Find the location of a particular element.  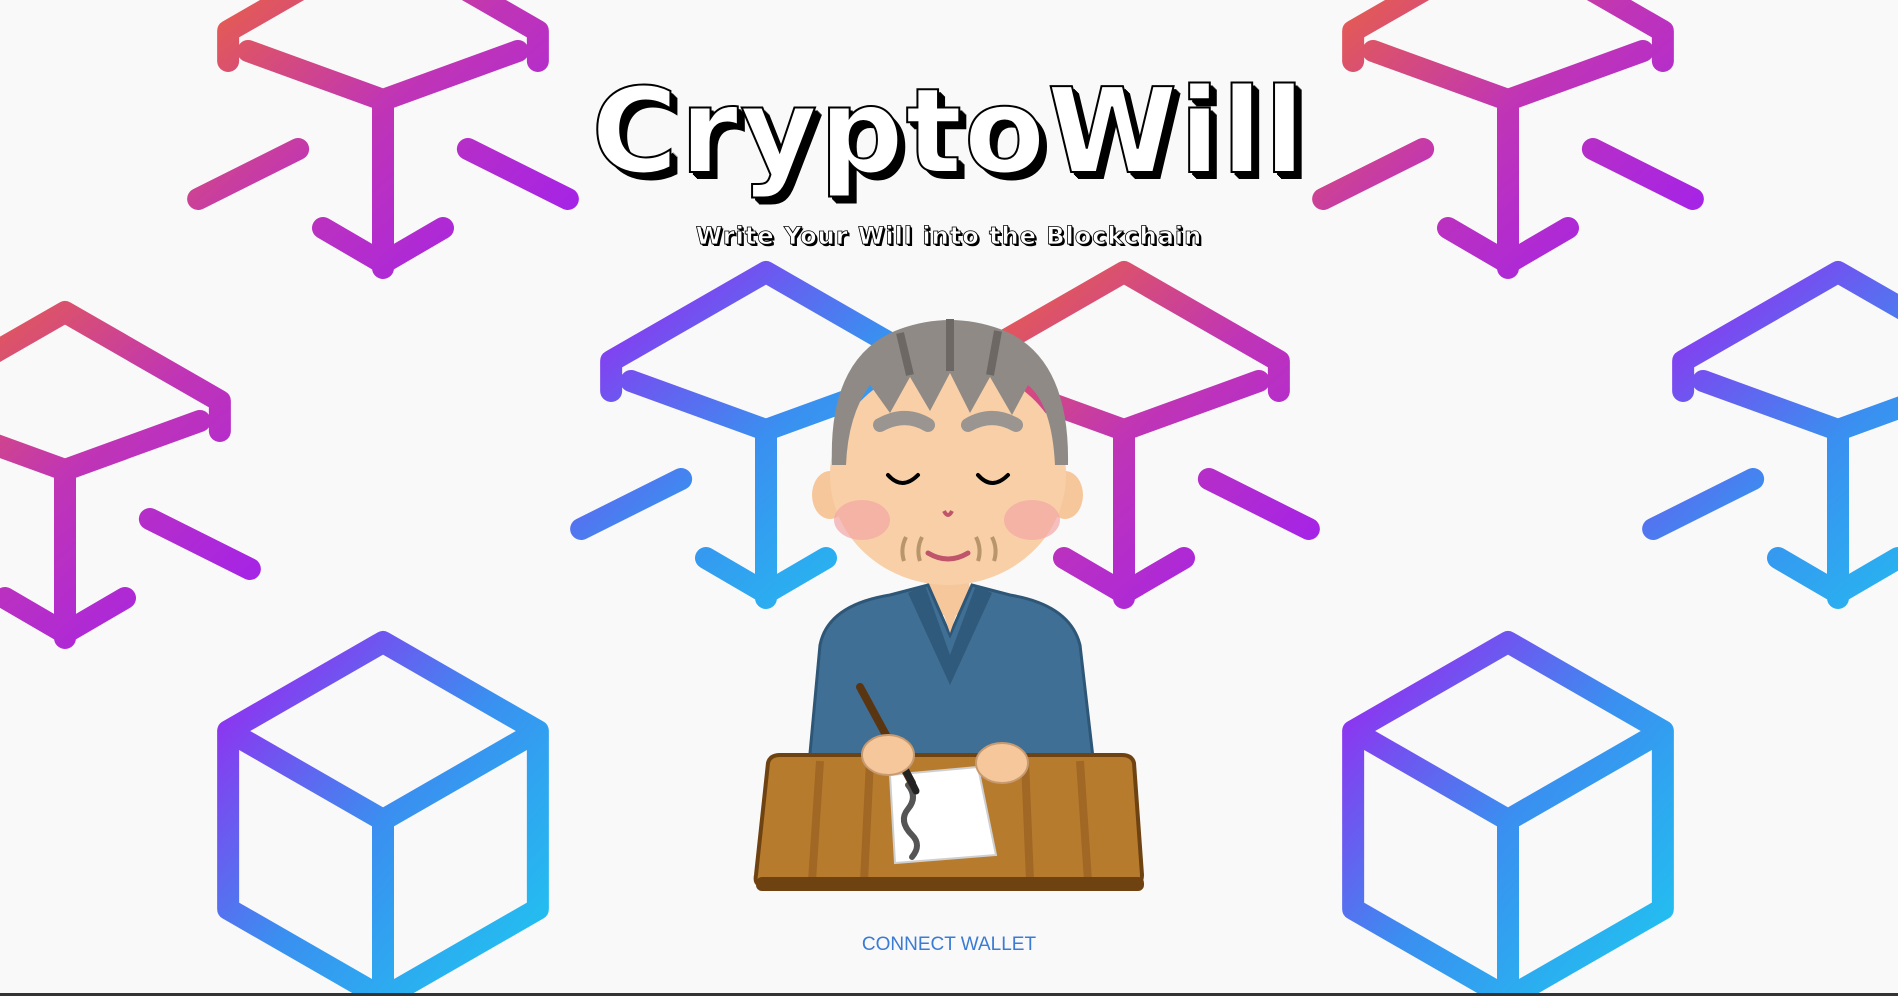

connect-wallet-button: CONNECT WALLET is located at coordinates (949, 945).